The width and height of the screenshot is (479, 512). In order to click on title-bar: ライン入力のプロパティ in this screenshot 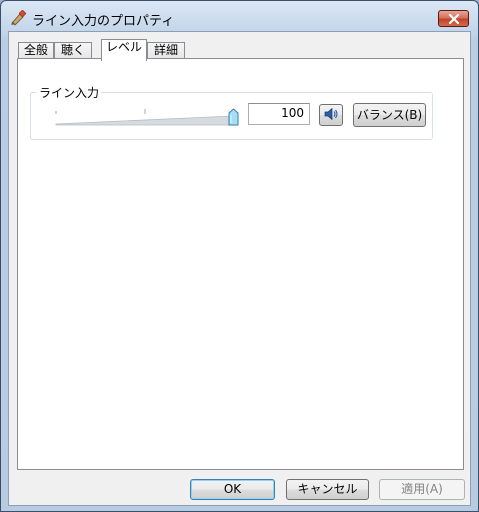, I will do `click(239, 18)`.